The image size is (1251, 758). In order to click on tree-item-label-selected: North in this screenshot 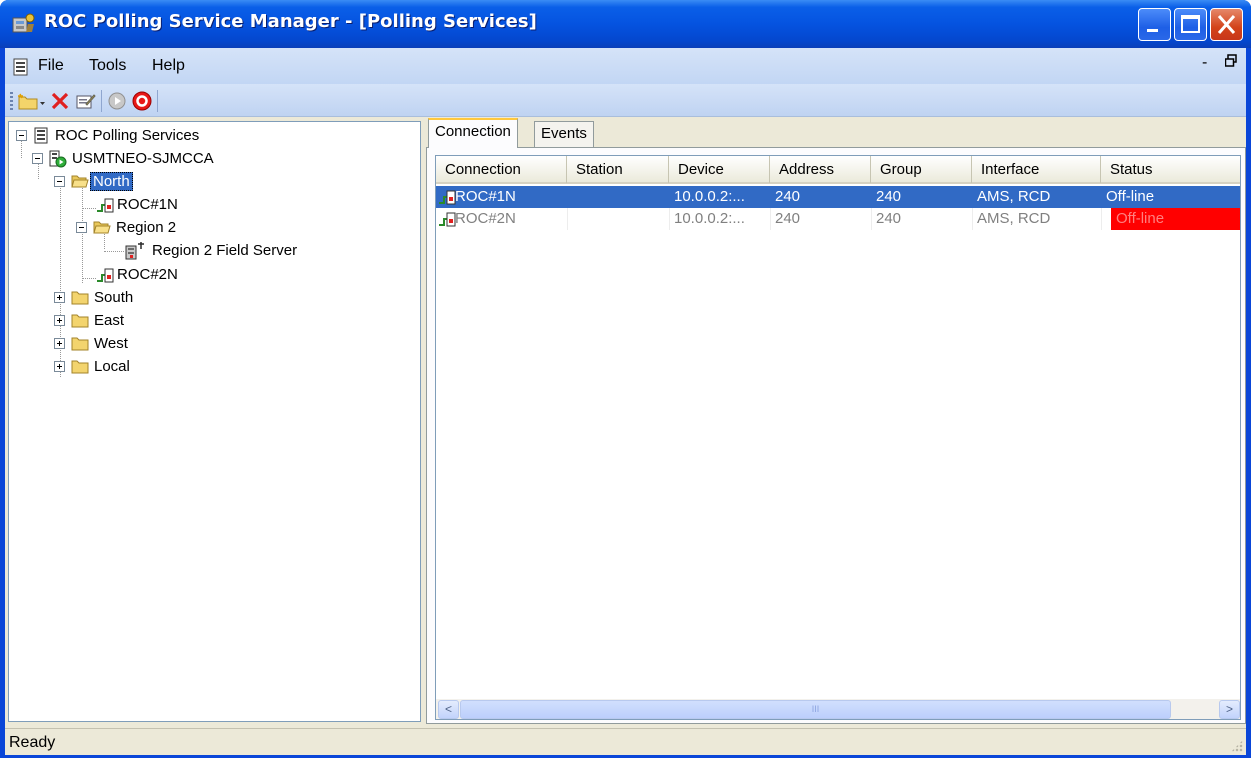, I will do `click(111, 181)`.